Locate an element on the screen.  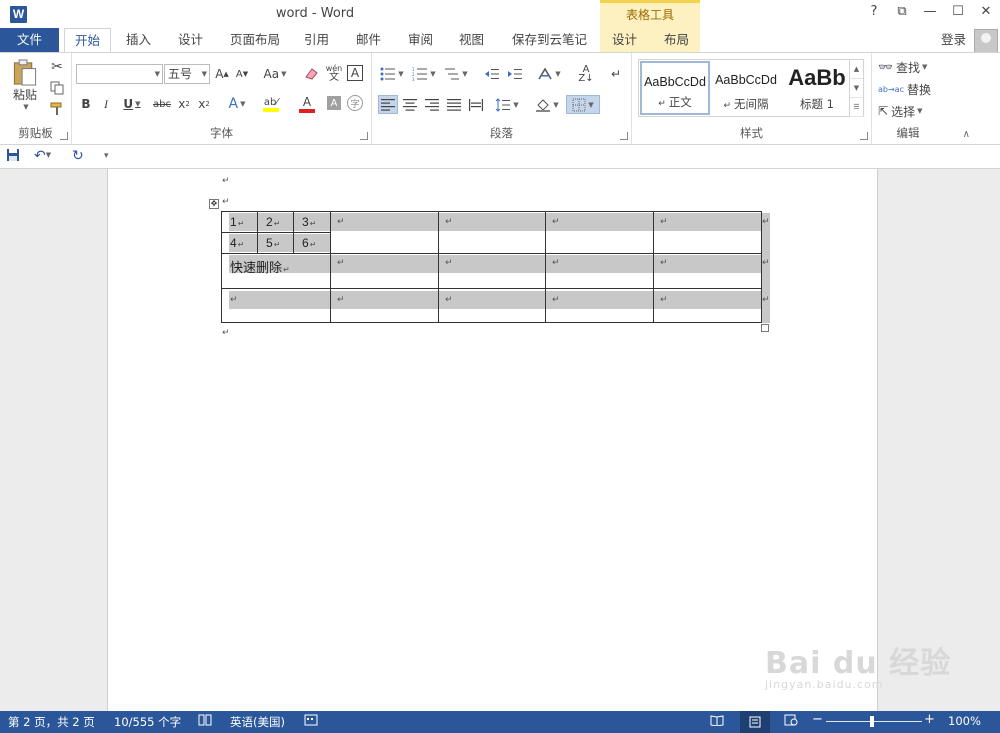
font-color-icon: A is located at coordinates (307, 104).